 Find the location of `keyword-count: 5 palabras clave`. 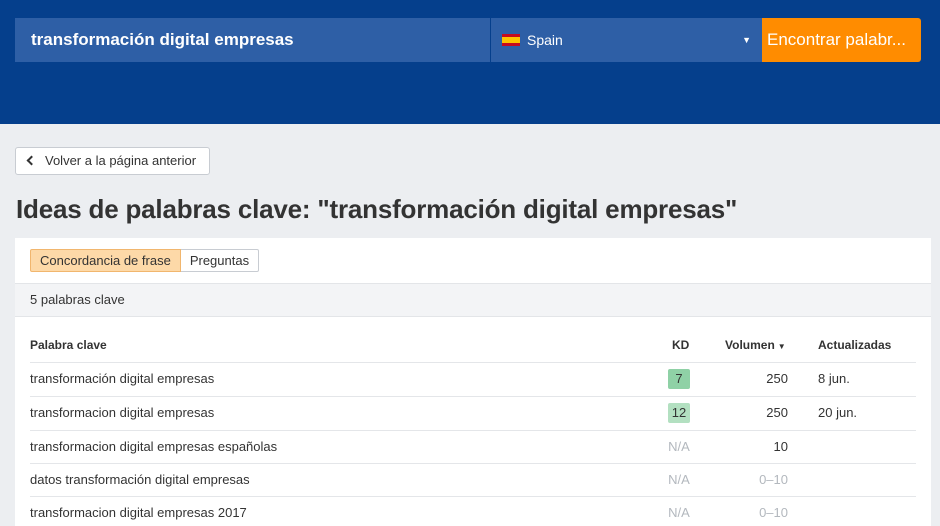

keyword-count: 5 palabras clave is located at coordinates (473, 300).